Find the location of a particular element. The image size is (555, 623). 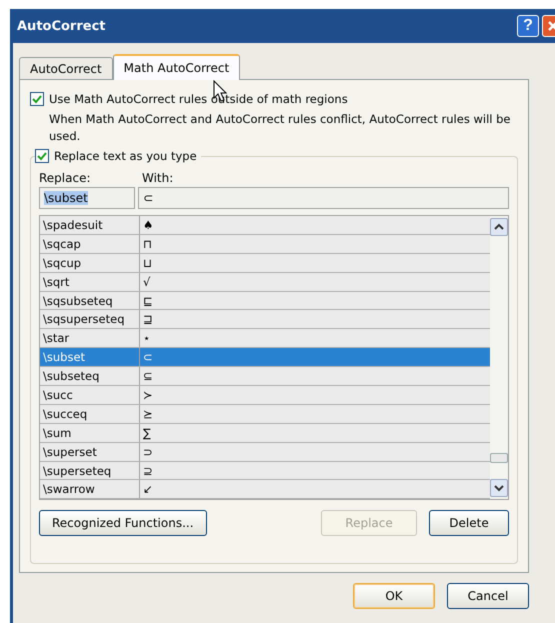

with-cell-text: ♠ is located at coordinates (148, 225).